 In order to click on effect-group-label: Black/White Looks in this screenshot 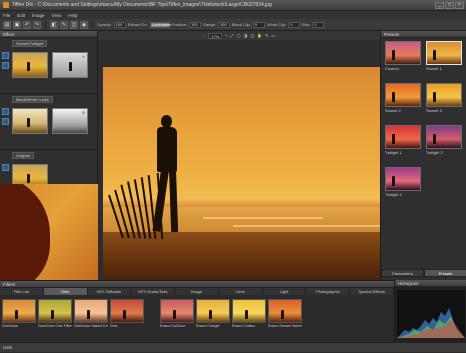, I will do `click(32, 99)`.